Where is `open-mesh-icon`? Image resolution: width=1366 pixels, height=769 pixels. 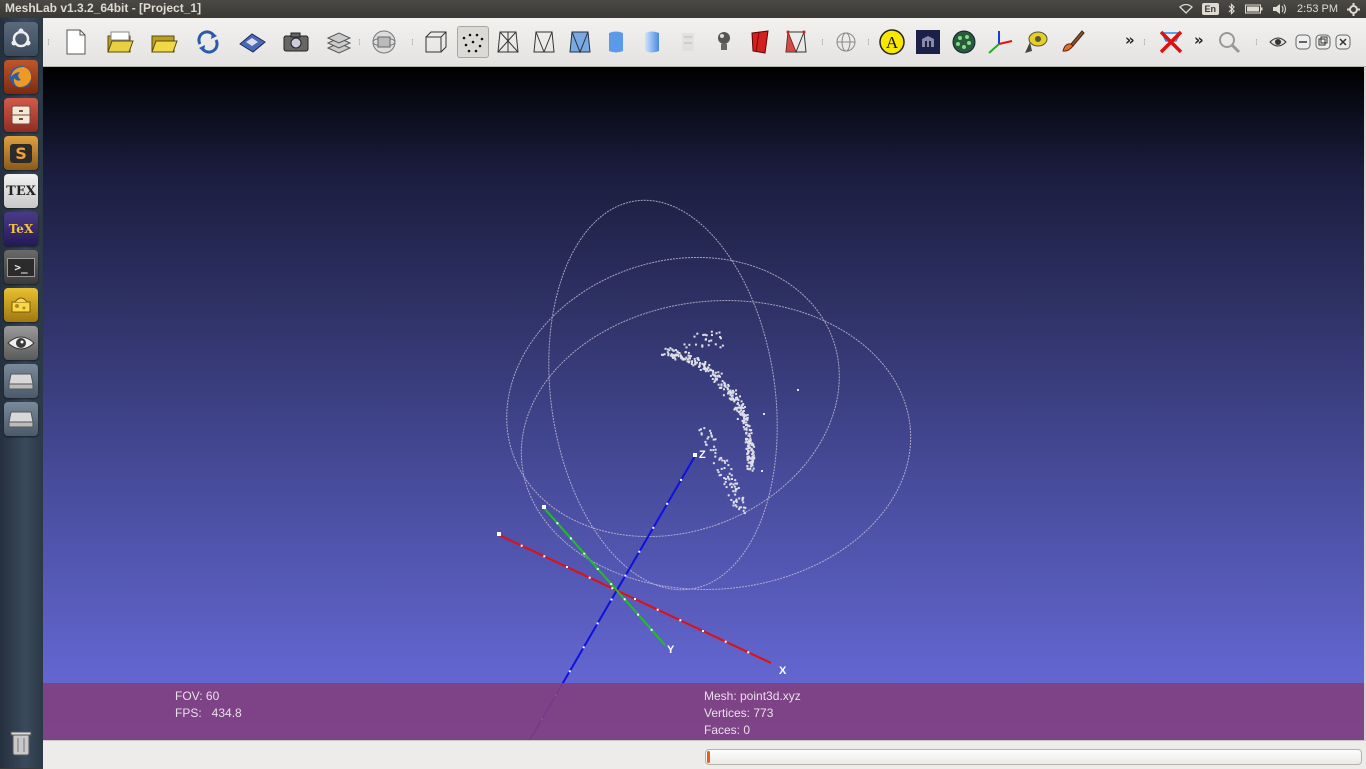 open-mesh-icon is located at coordinates (164, 42).